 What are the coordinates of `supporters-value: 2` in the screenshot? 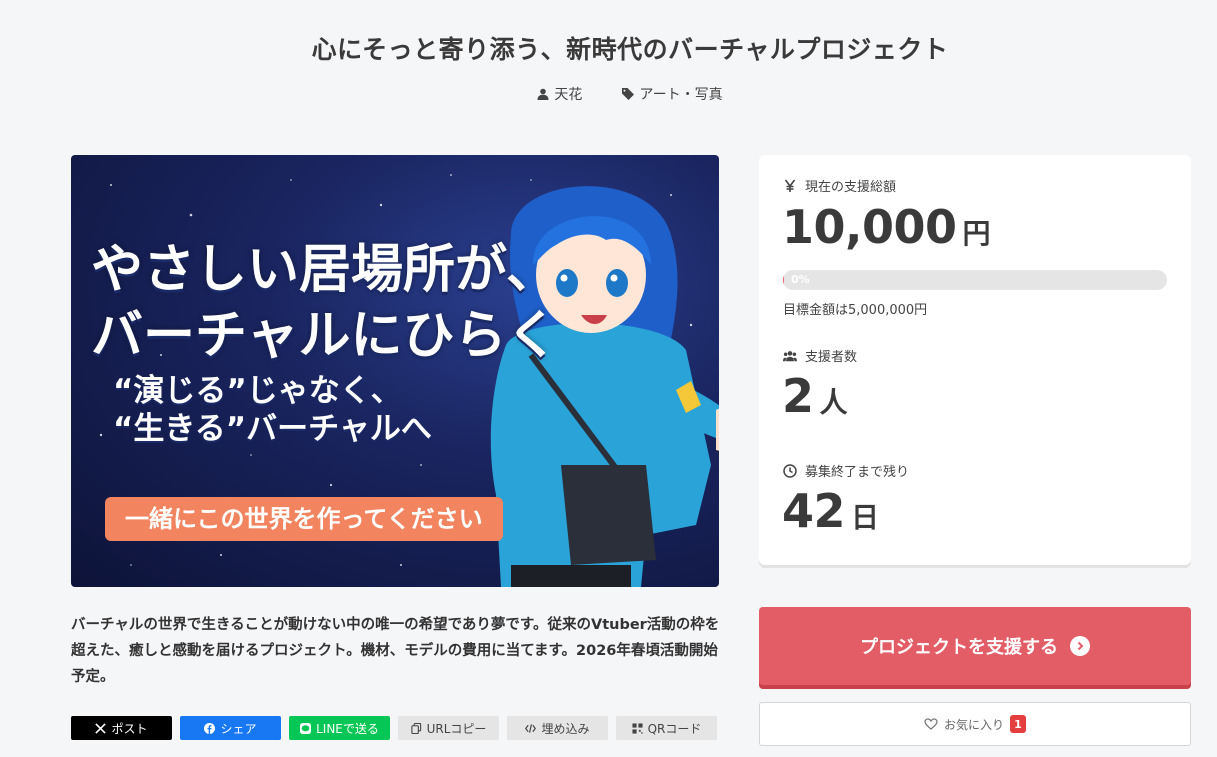 It's located at (798, 396).